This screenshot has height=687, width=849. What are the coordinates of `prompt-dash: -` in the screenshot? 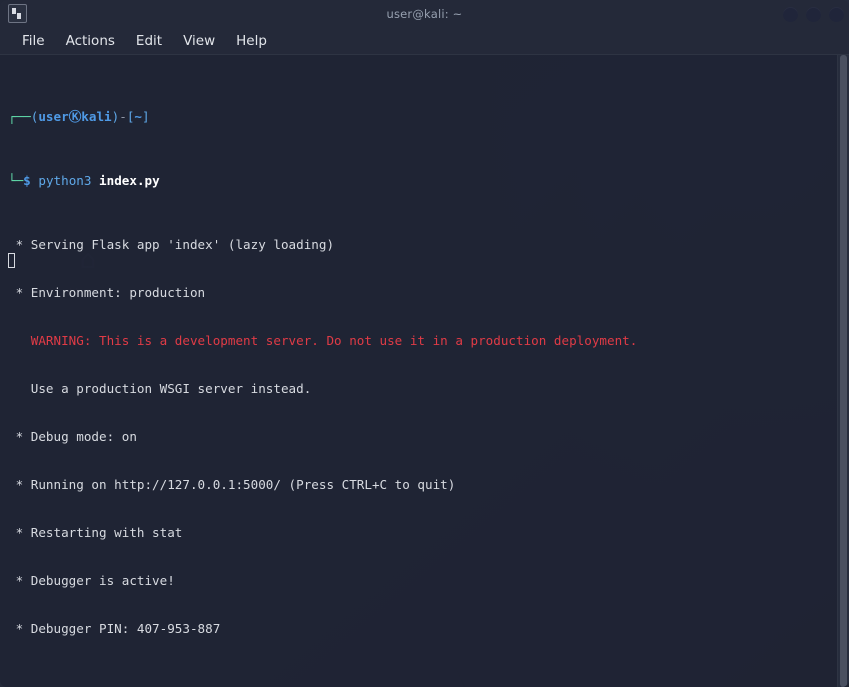 It's located at (123, 116).